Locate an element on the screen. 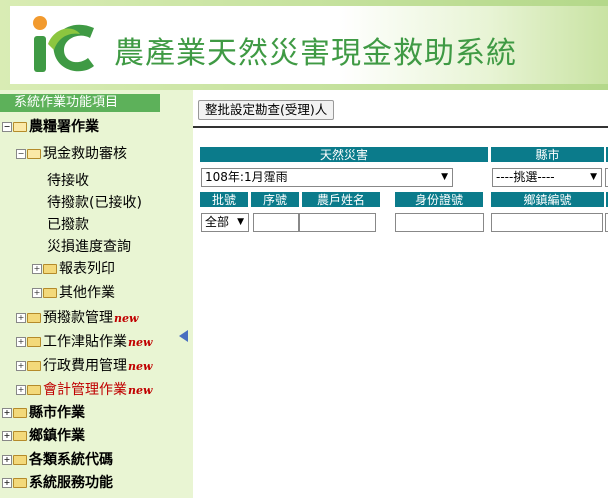 The height and width of the screenshot is (498, 608). header-serial-no: 序號 is located at coordinates (275, 199).